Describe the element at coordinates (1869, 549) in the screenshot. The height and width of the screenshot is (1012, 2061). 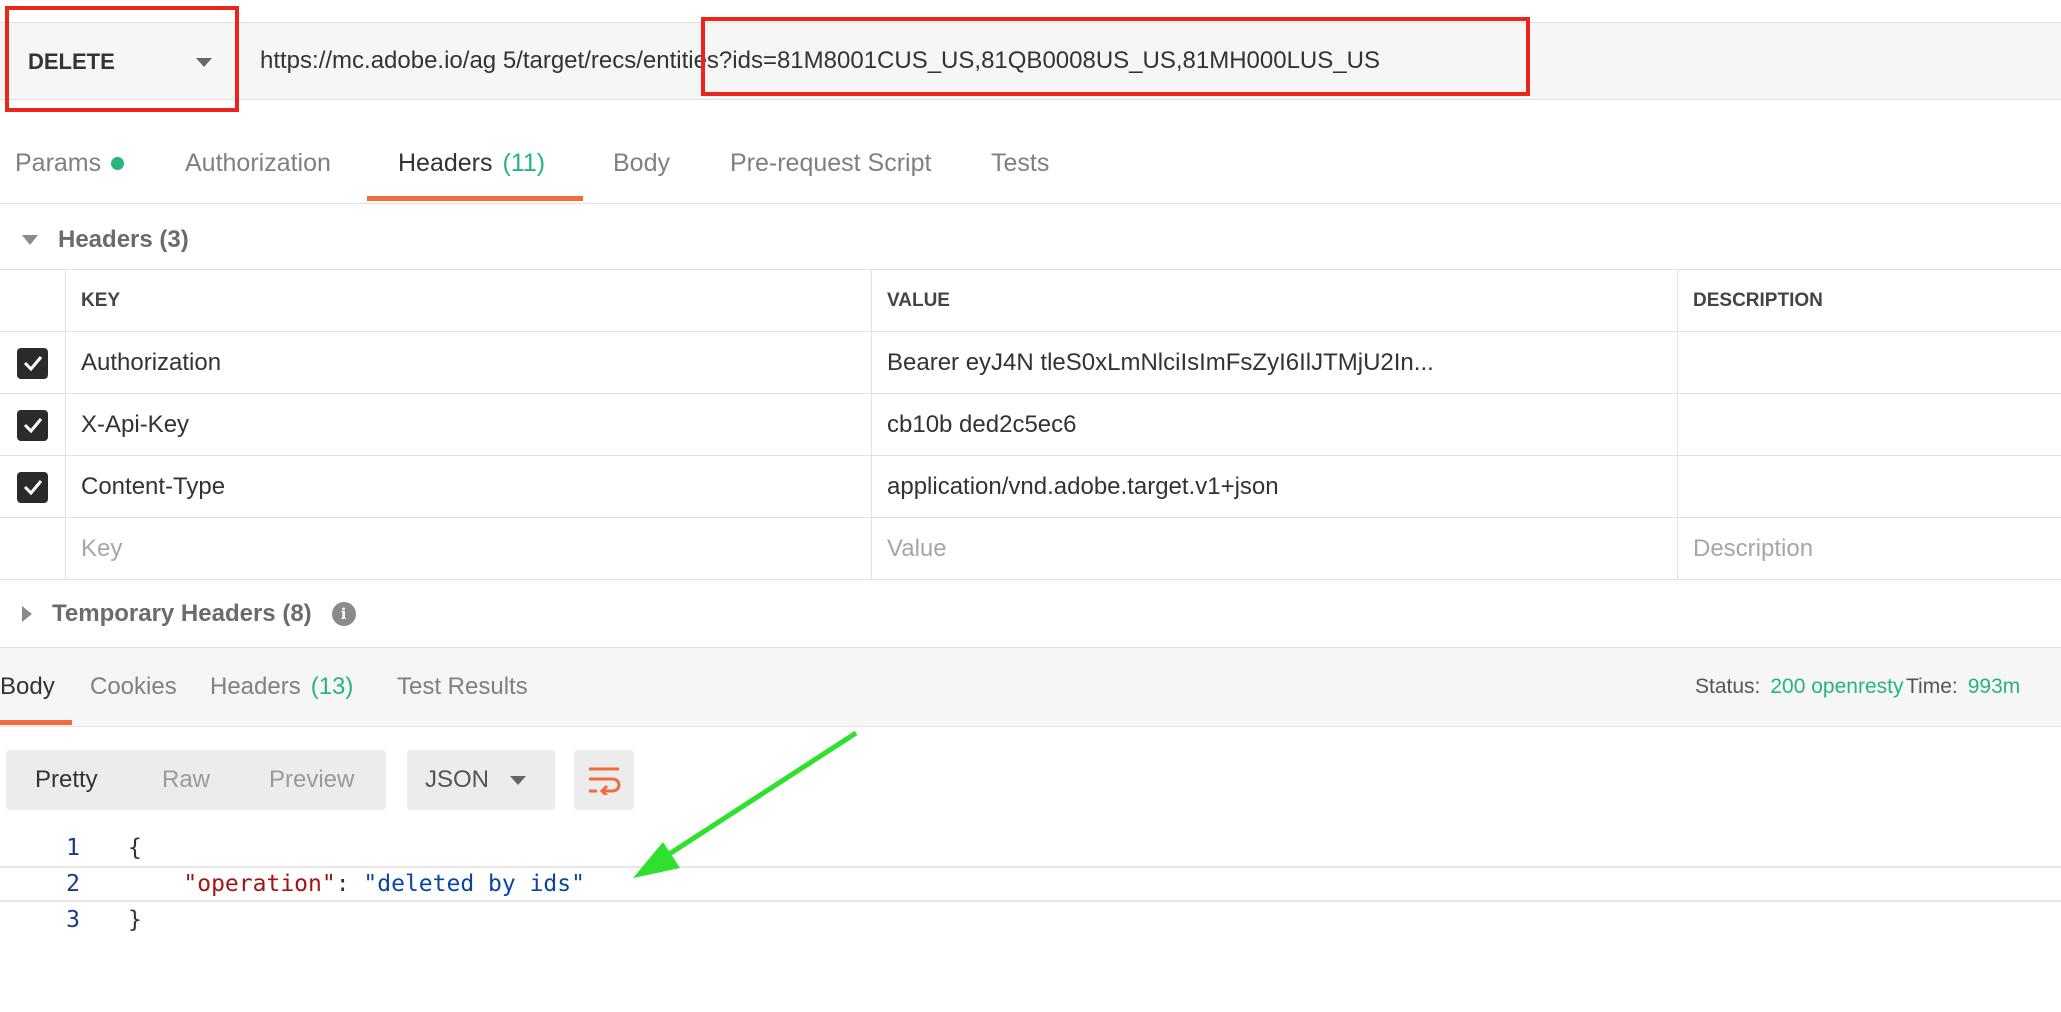
I see `new-description-input: Description` at that location.